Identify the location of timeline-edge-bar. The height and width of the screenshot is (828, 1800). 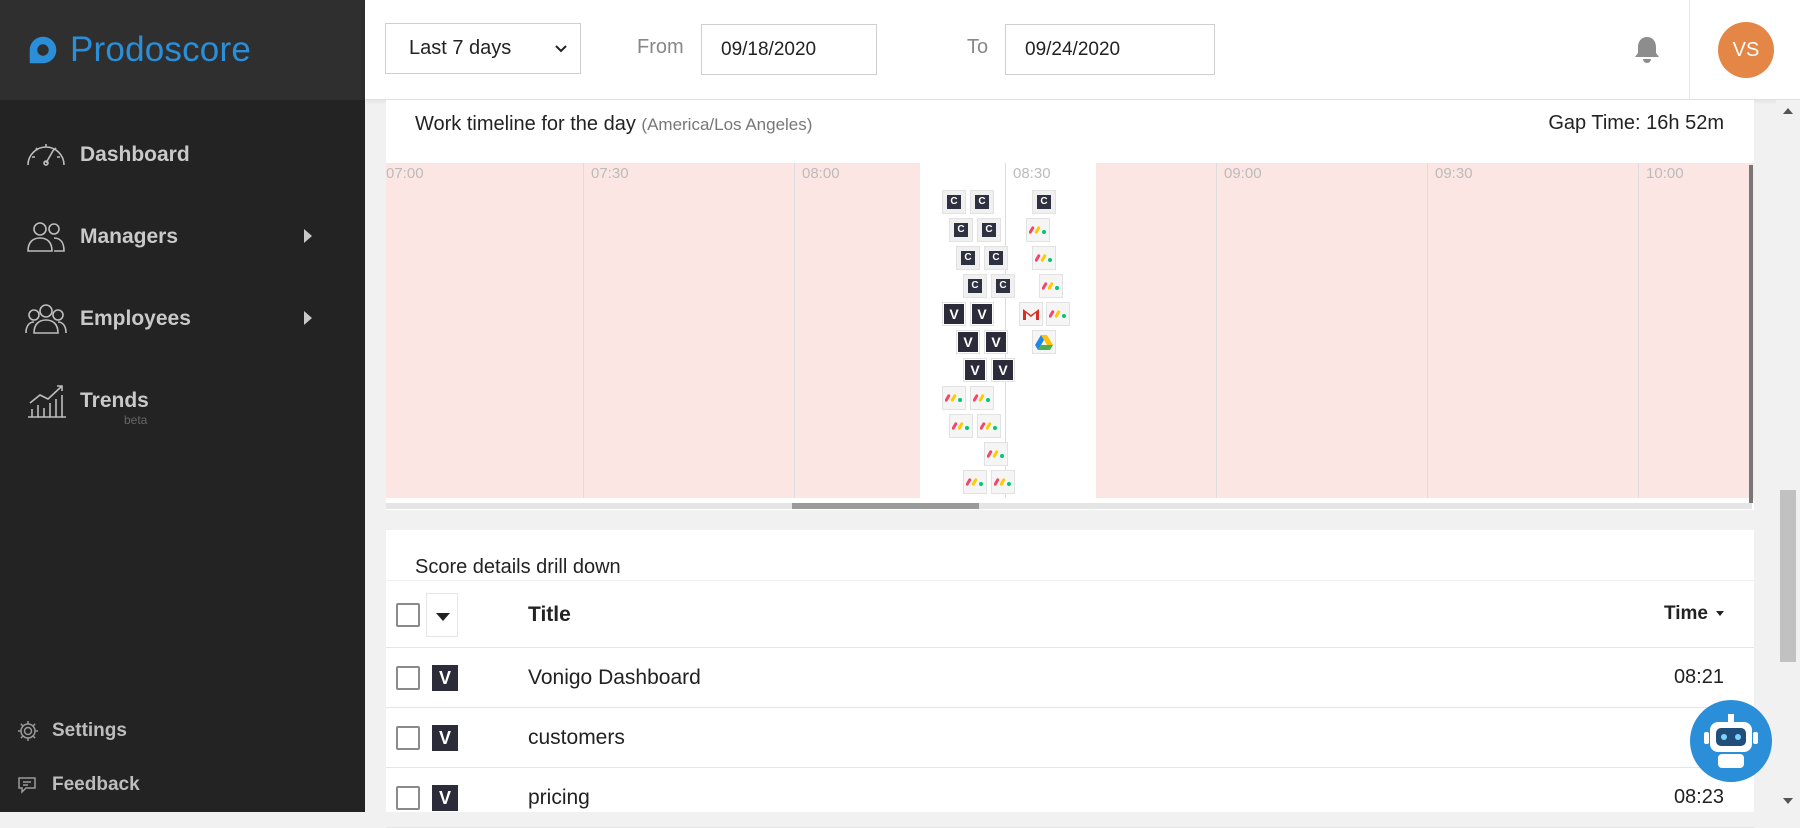
(1751, 334).